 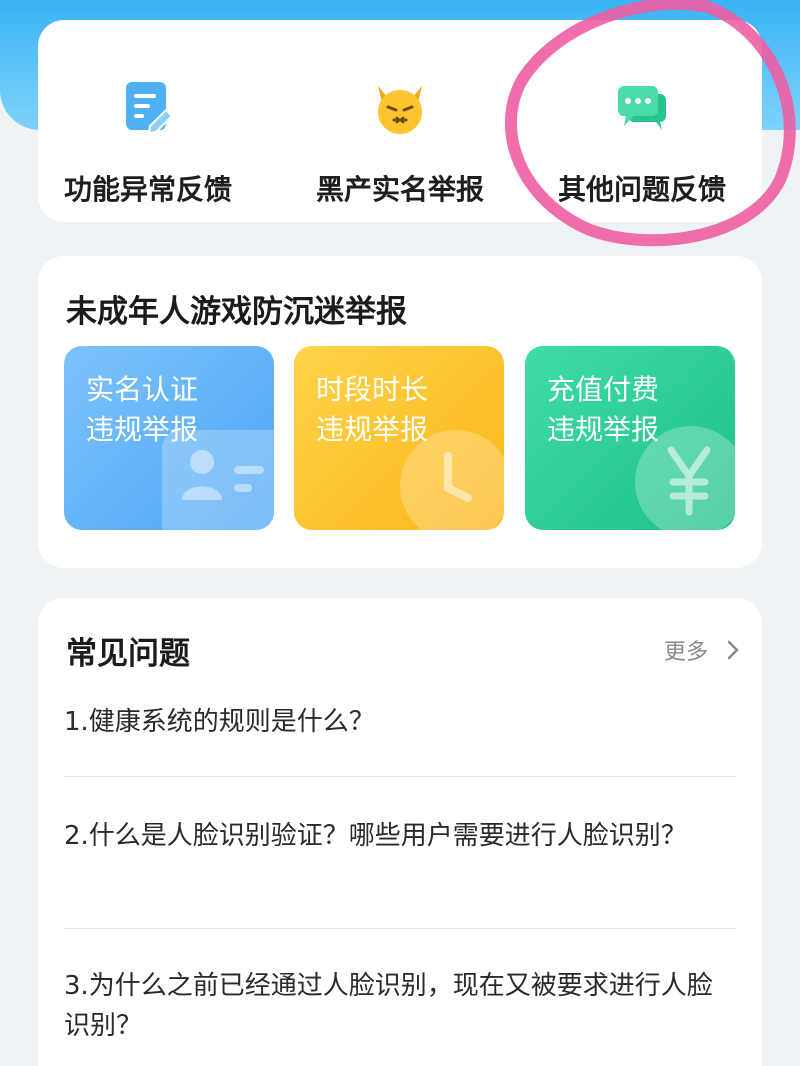 I want to click on tile-playtime-report: 时段时长 违规举报, so click(x=399, y=438).